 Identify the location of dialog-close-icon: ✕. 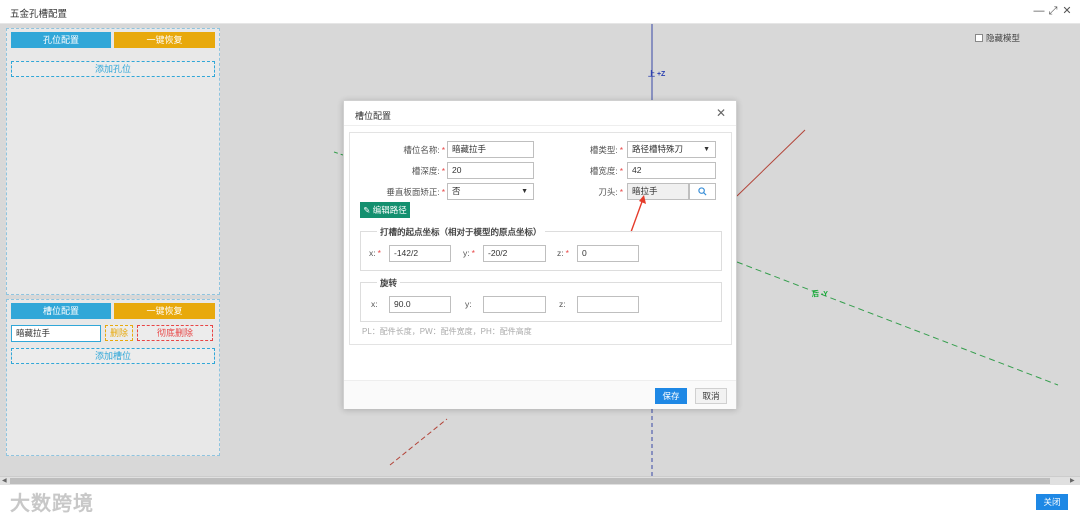
(721, 113).